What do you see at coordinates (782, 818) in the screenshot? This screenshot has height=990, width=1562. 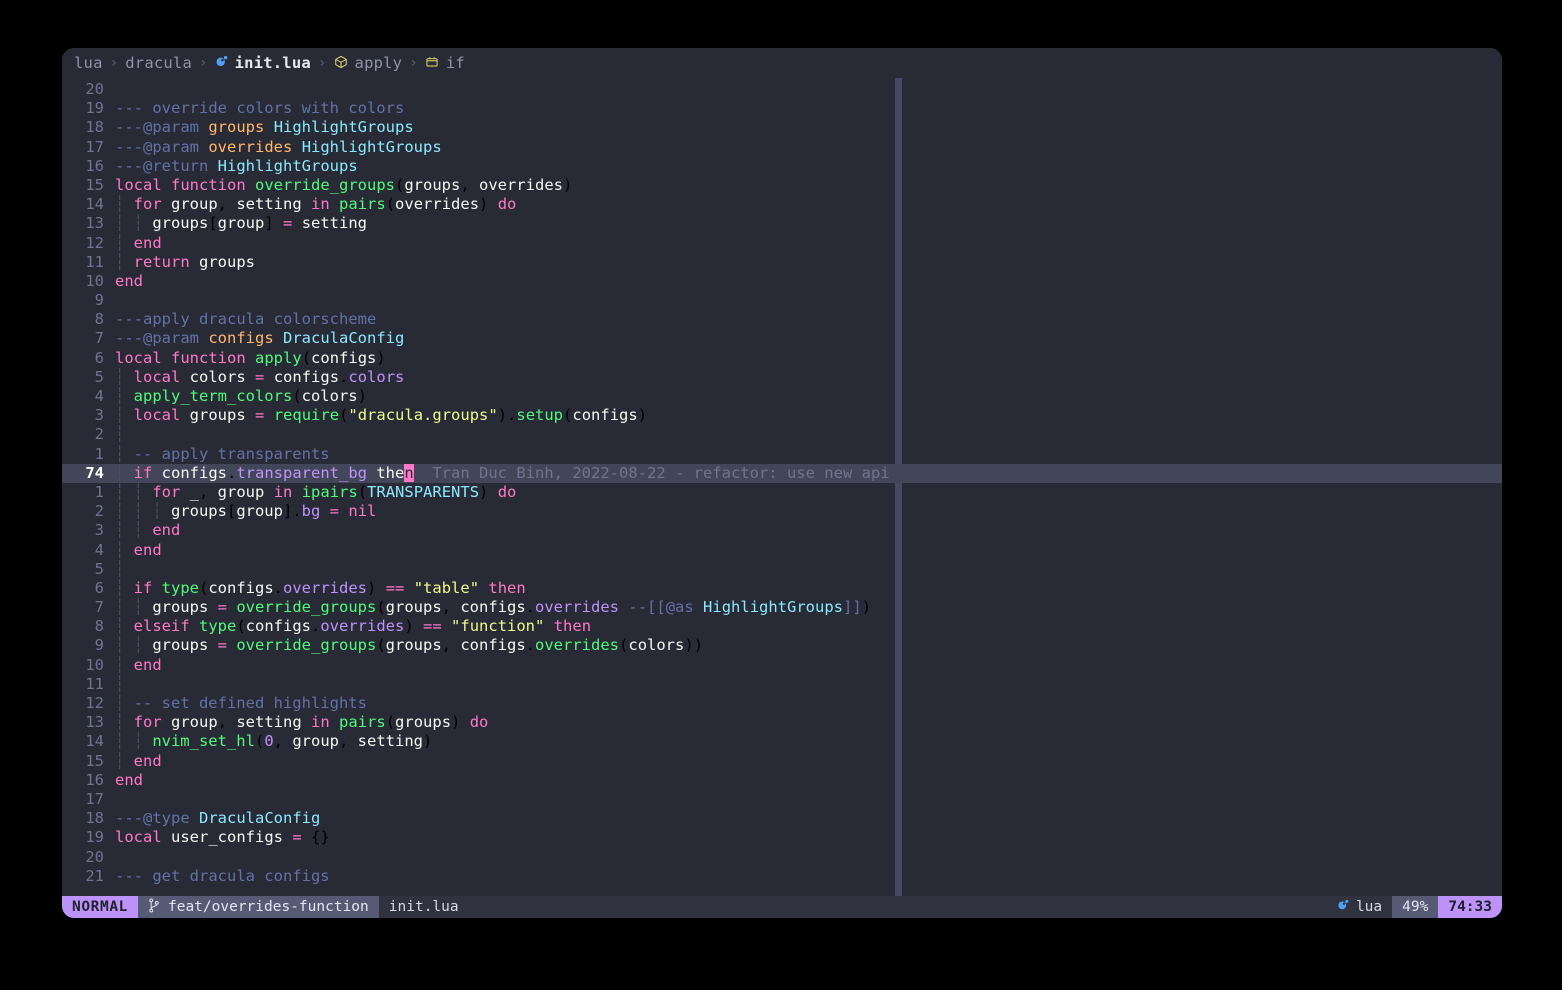 I see `code-line: 18 ---@type DraculaConfig` at bounding box center [782, 818].